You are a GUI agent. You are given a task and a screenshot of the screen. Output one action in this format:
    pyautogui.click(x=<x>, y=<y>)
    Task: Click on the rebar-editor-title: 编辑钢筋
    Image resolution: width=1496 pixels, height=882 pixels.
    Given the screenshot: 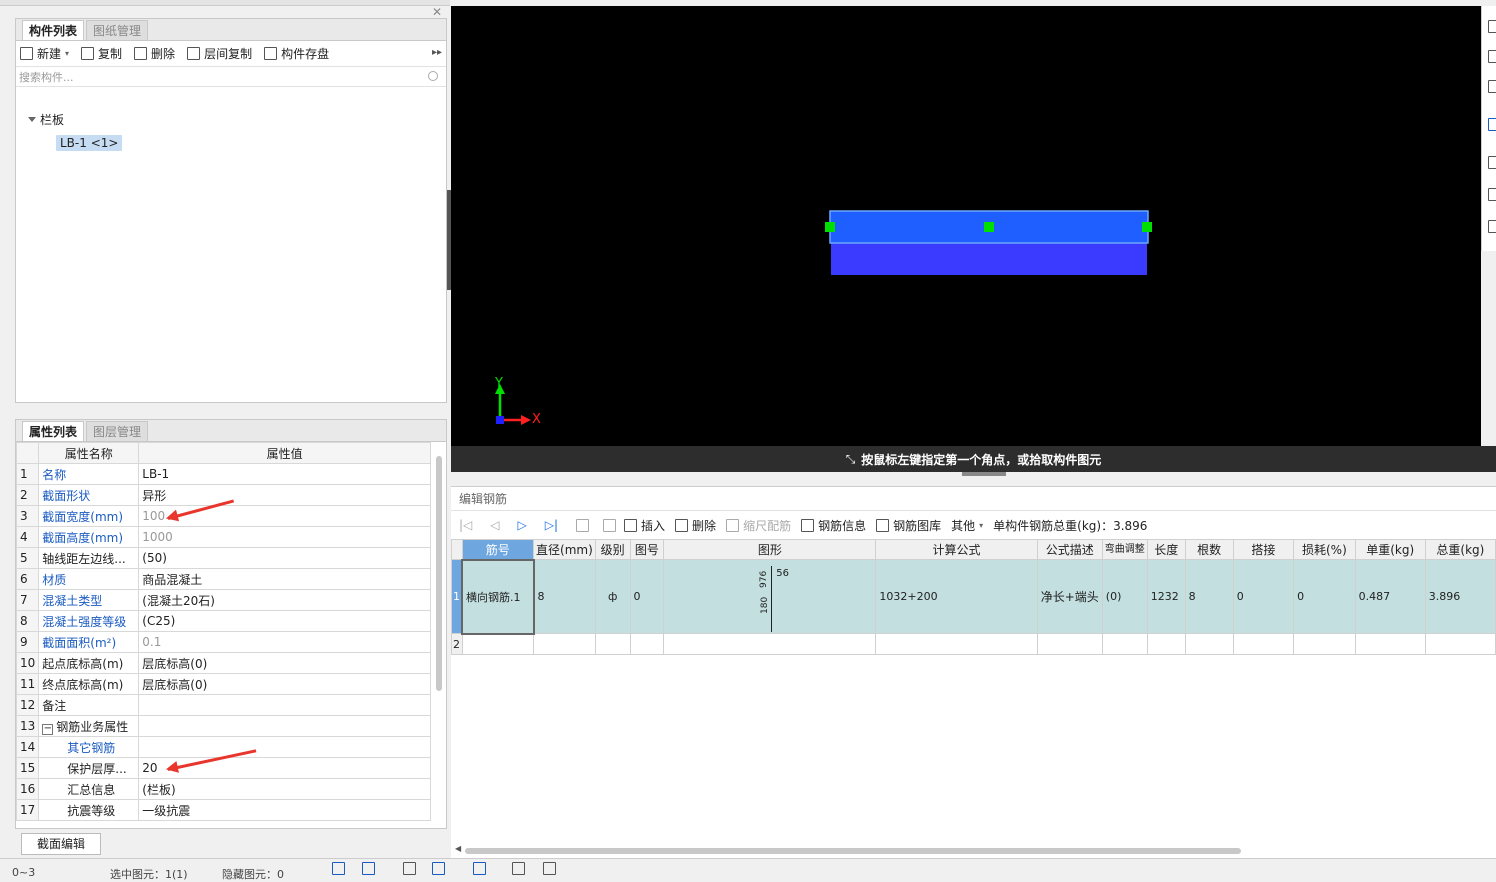 What is the action you would take?
    pyautogui.click(x=973, y=499)
    